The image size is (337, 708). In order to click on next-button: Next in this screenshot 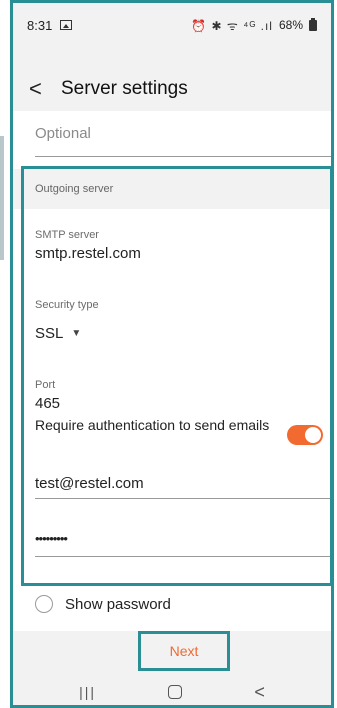, I will do `click(184, 651)`.